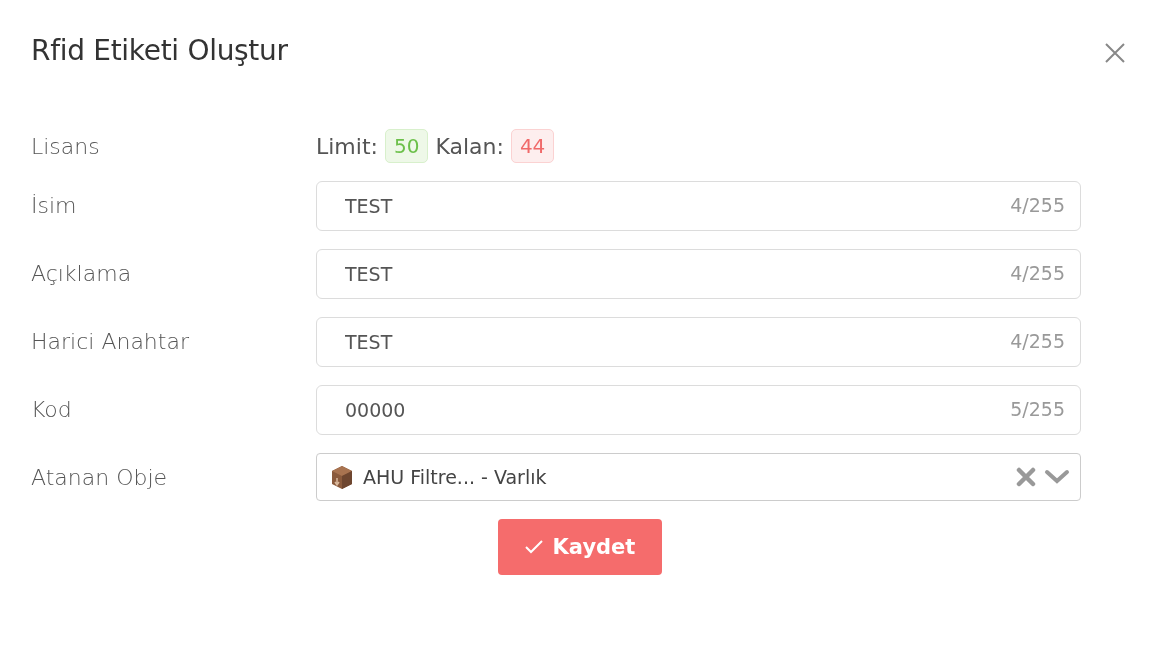 This screenshot has height=650, width=1160. What do you see at coordinates (1037, 409) in the screenshot?
I see `character-counter: 5/255` at bounding box center [1037, 409].